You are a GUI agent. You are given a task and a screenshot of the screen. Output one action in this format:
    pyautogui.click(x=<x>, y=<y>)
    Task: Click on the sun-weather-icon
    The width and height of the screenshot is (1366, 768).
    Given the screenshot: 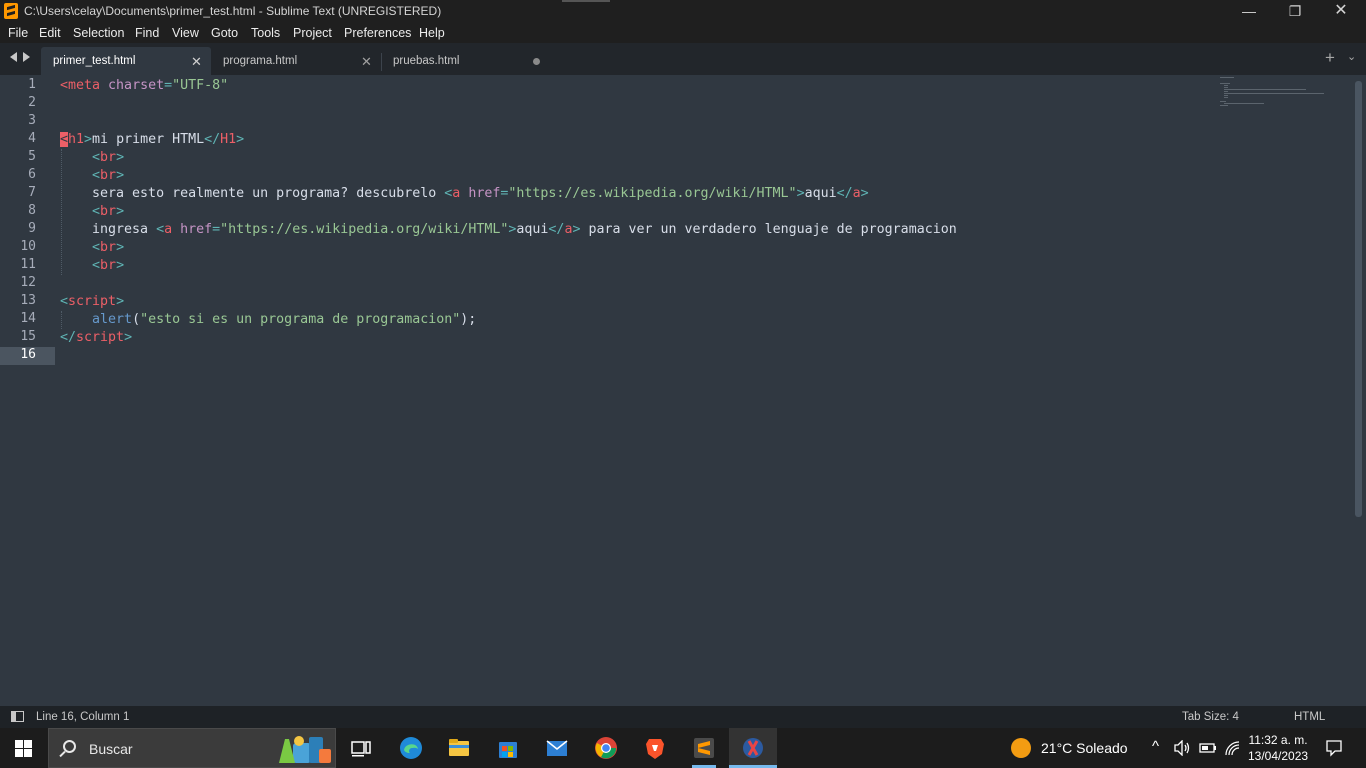 What is the action you would take?
    pyautogui.click(x=1021, y=748)
    